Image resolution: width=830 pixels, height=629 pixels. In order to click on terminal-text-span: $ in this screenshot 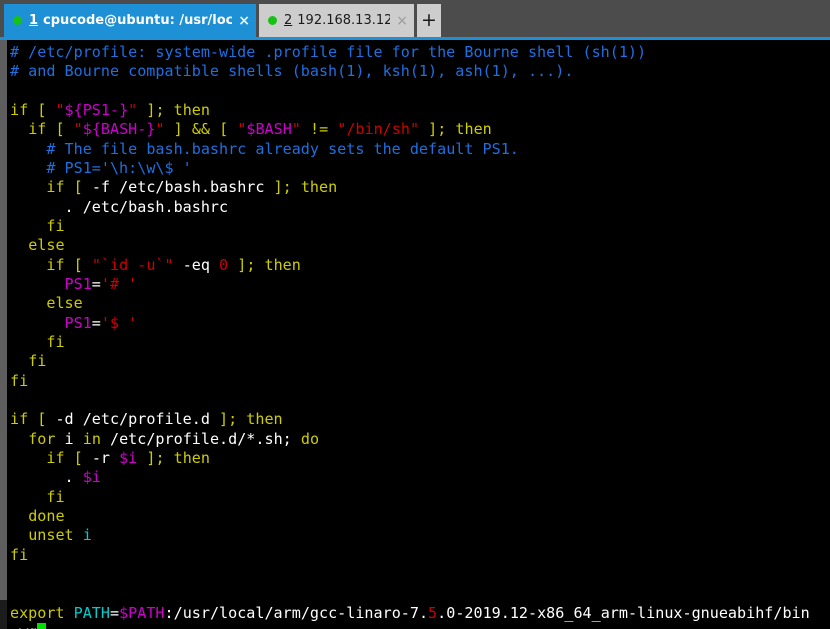, I will do `click(114, 322)`.